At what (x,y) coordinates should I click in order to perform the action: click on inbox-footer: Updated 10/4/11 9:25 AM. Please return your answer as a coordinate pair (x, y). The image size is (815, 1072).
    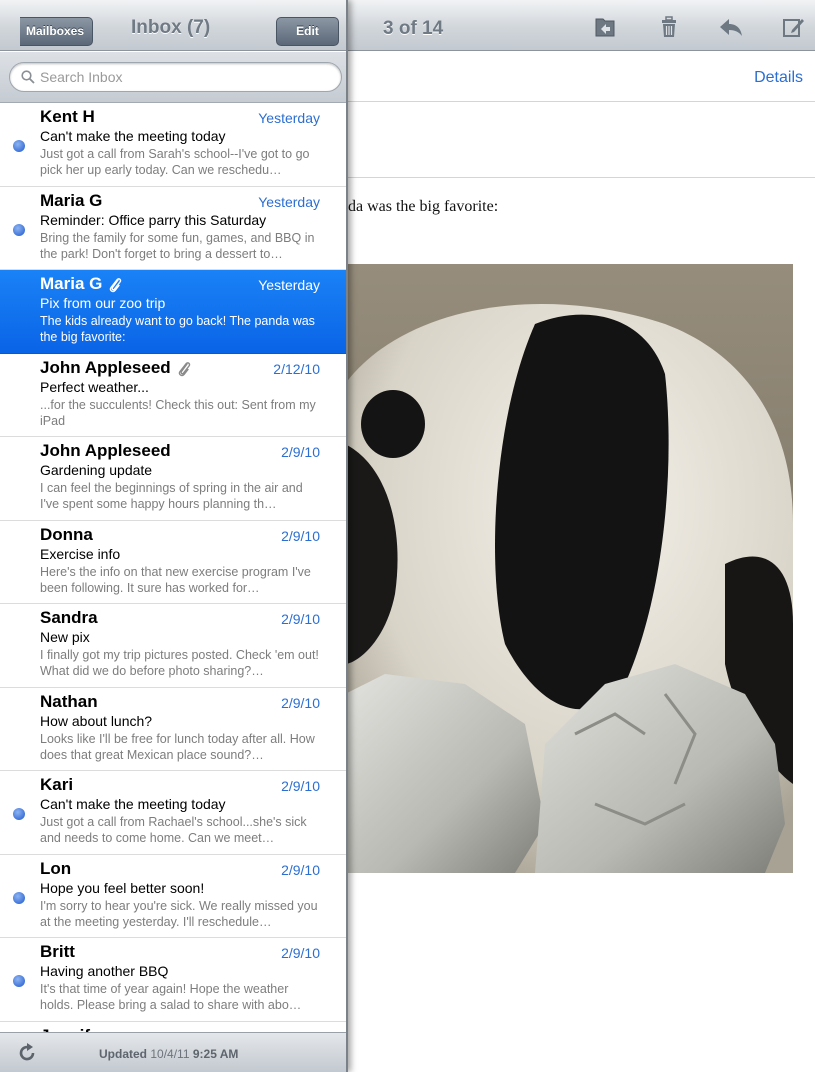
    Looking at the image, I should click on (173, 1052).